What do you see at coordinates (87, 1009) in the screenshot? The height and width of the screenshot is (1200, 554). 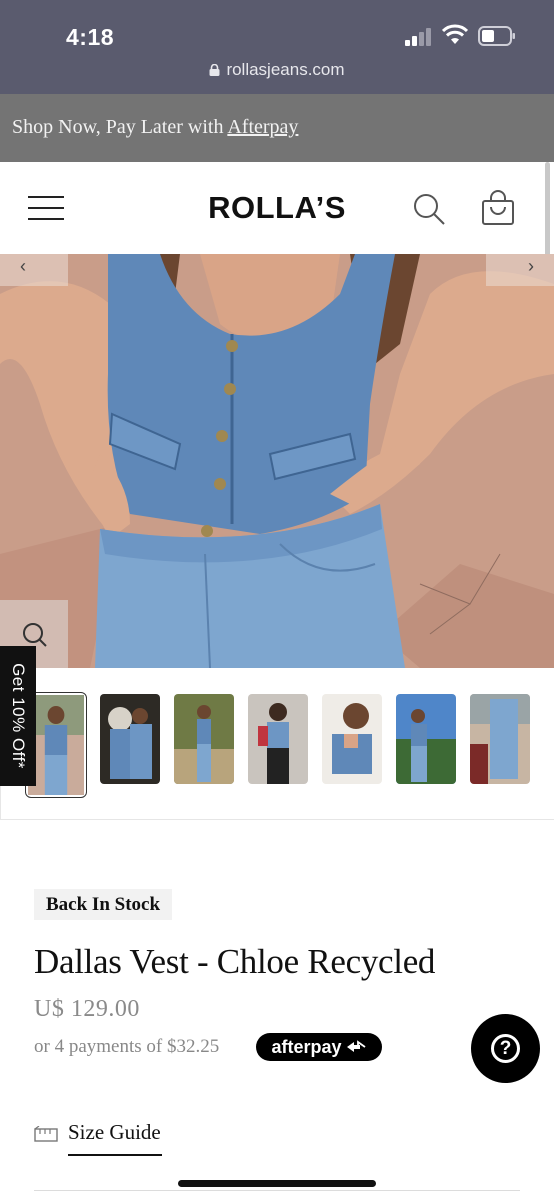 I see `product-price: U$ 129.00` at bounding box center [87, 1009].